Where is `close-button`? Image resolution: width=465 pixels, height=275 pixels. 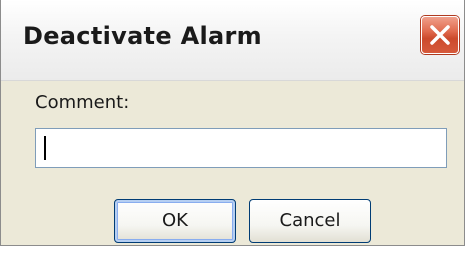
close-button is located at coordinates (440, 35).